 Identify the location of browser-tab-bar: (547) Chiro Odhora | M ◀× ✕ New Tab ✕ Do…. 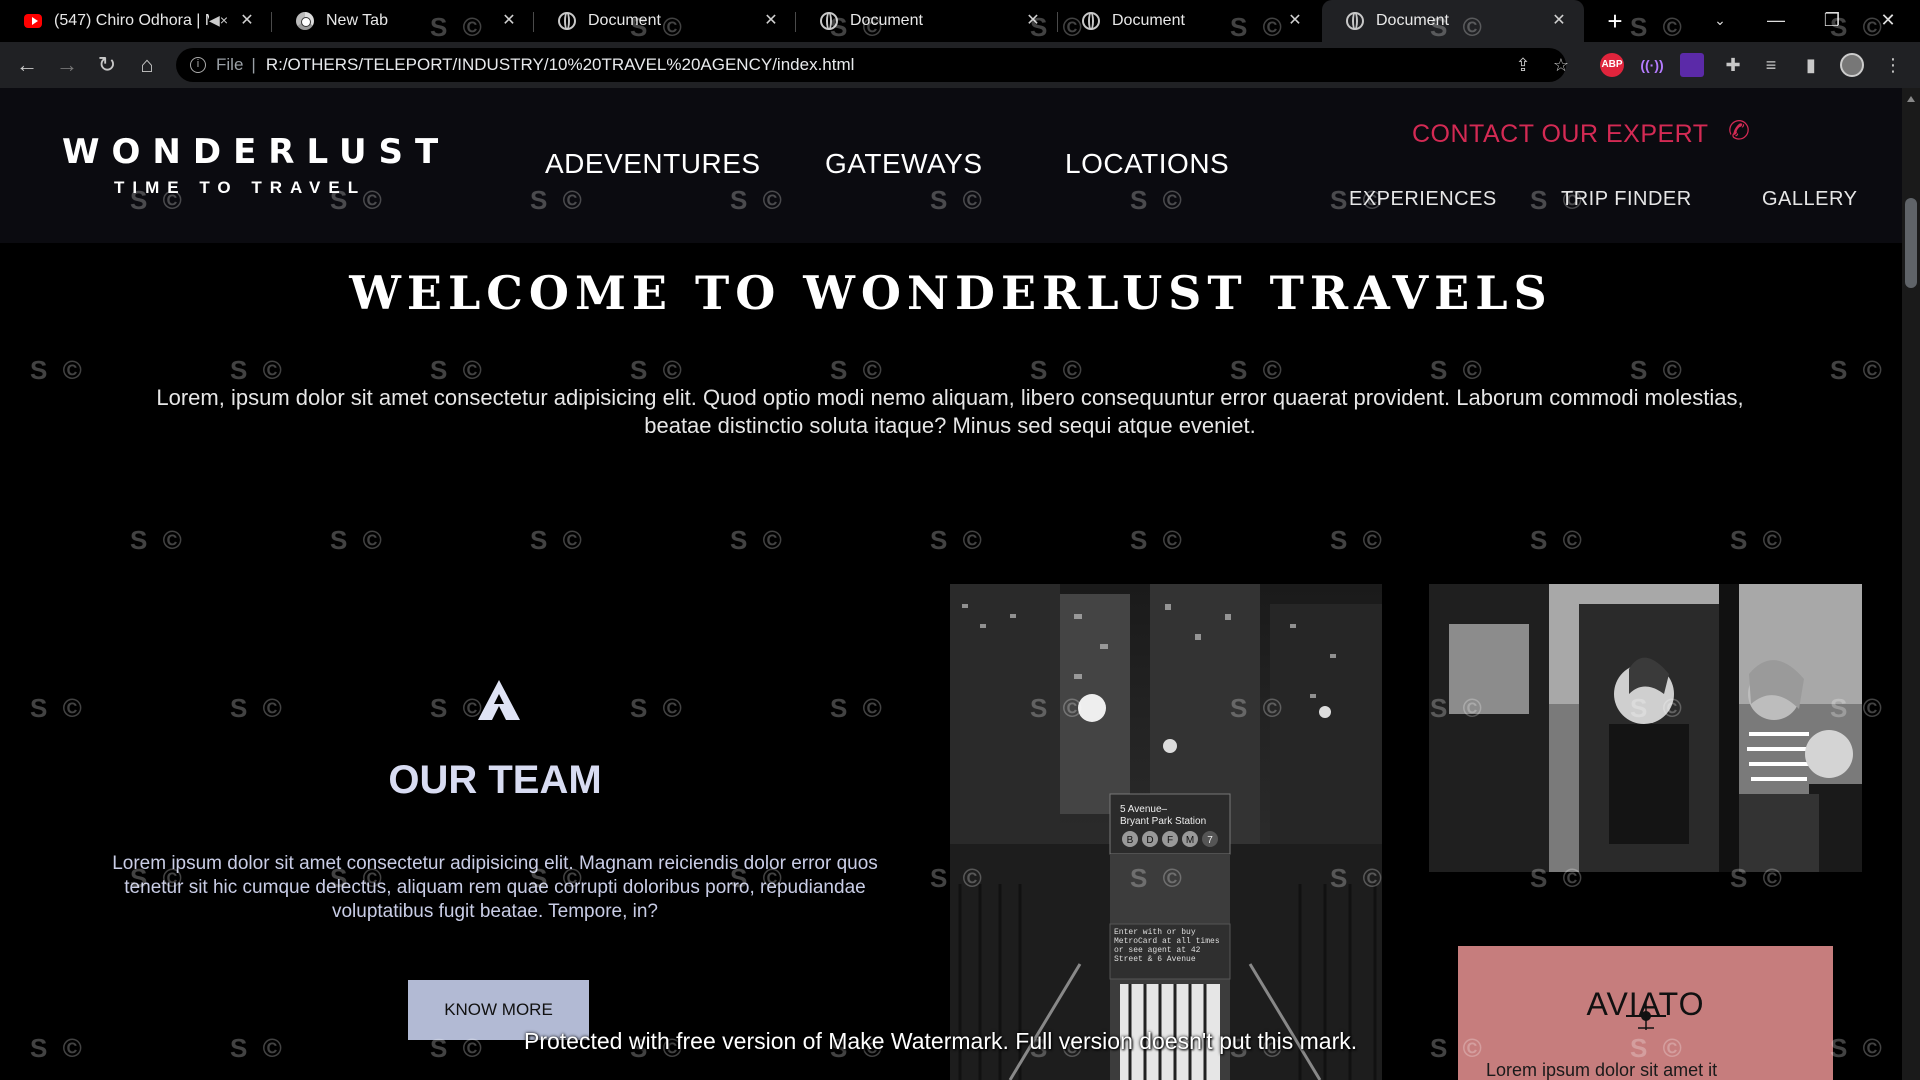
(960, 21).